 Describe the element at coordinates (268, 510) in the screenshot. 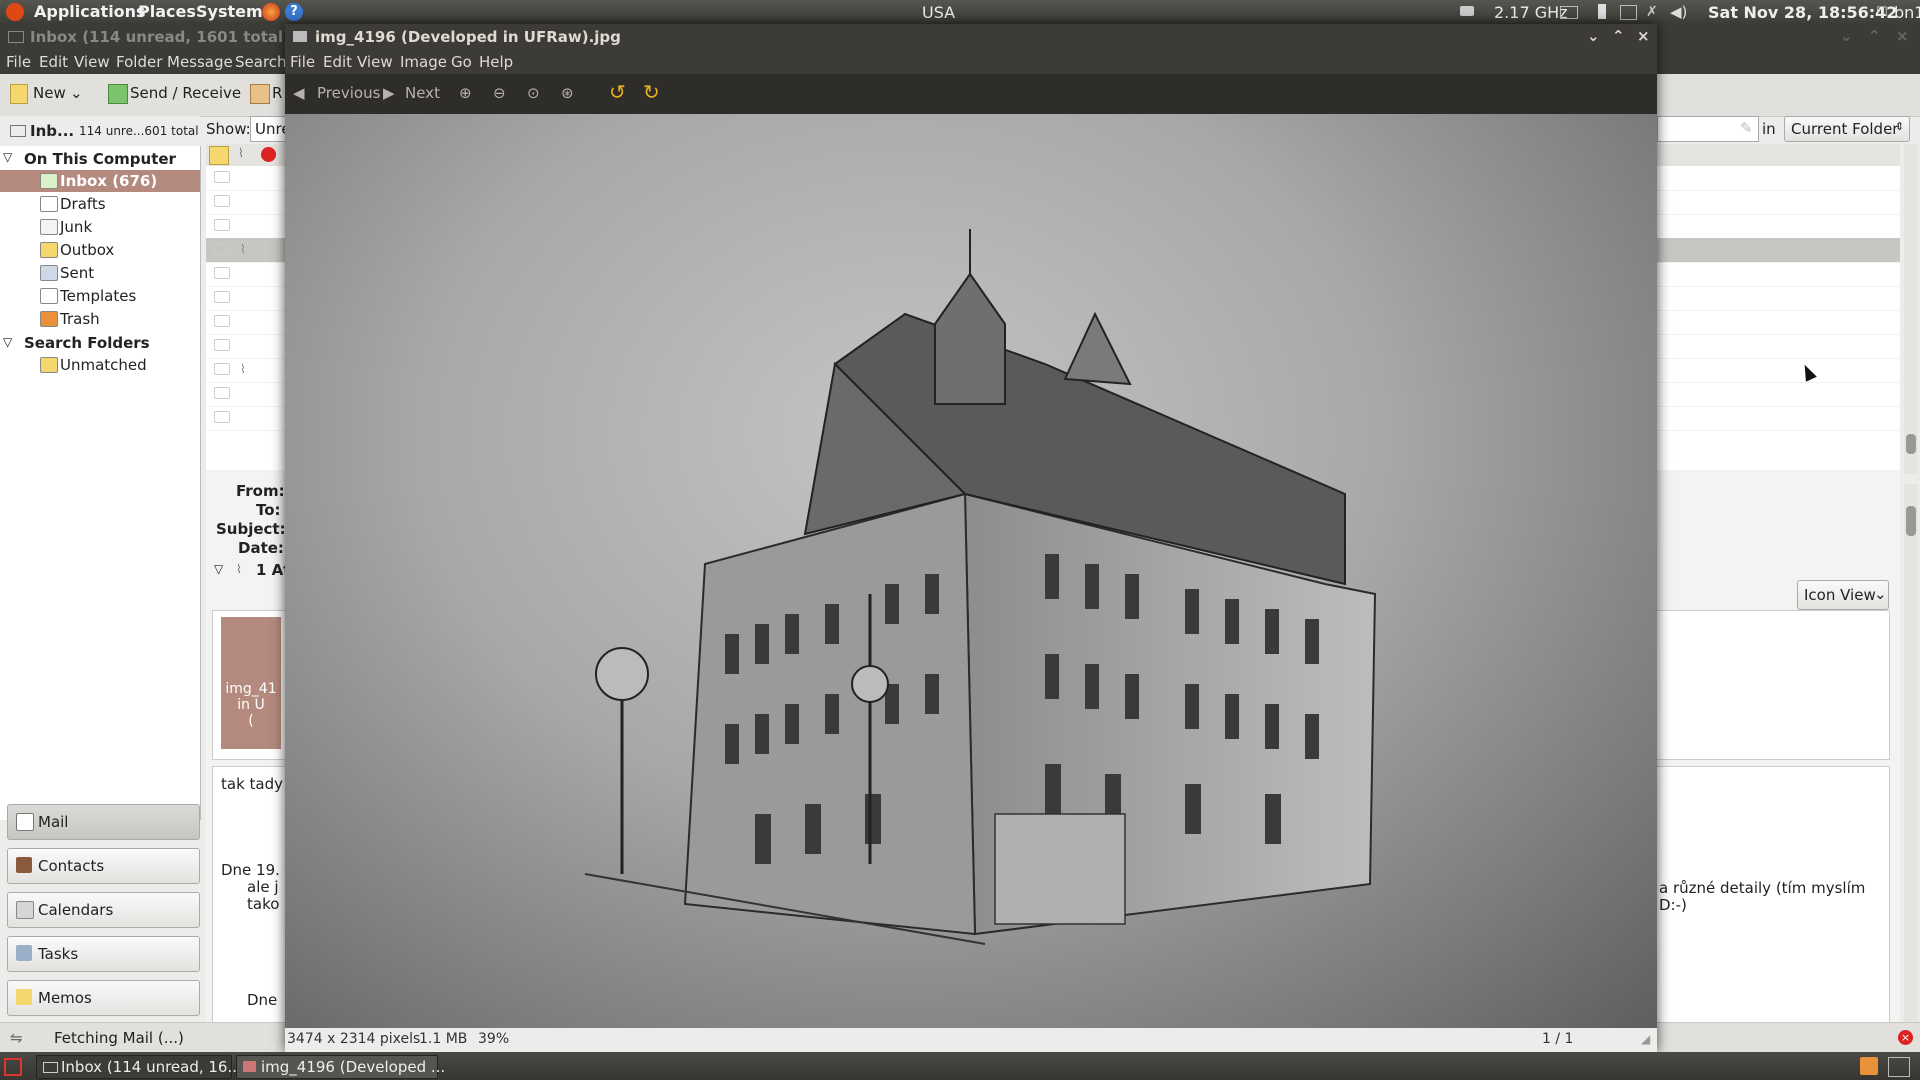

I see `to-label: To:` at that location.